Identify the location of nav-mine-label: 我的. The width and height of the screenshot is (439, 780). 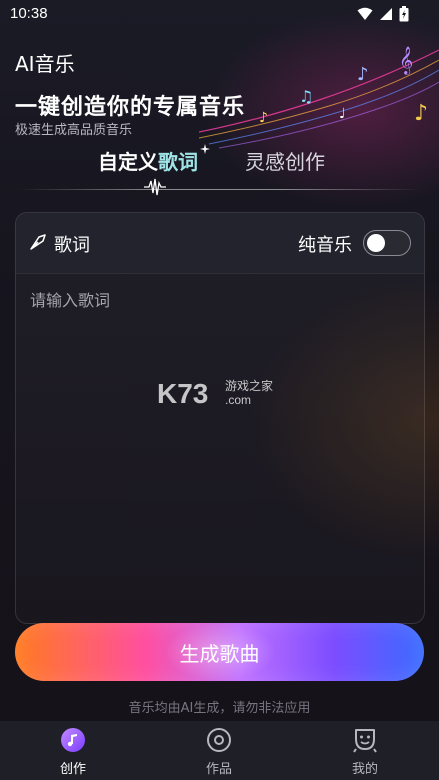
(364, 769).